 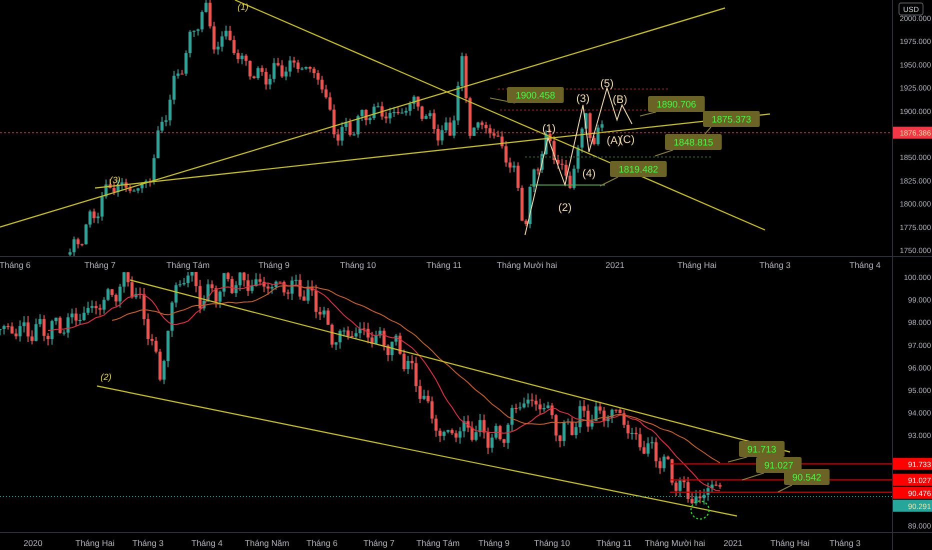 What do you see at coordinates (676, 105) in the screenshot?
I see `price-tag-label: 1890.706` at bounding box center [676, 105].